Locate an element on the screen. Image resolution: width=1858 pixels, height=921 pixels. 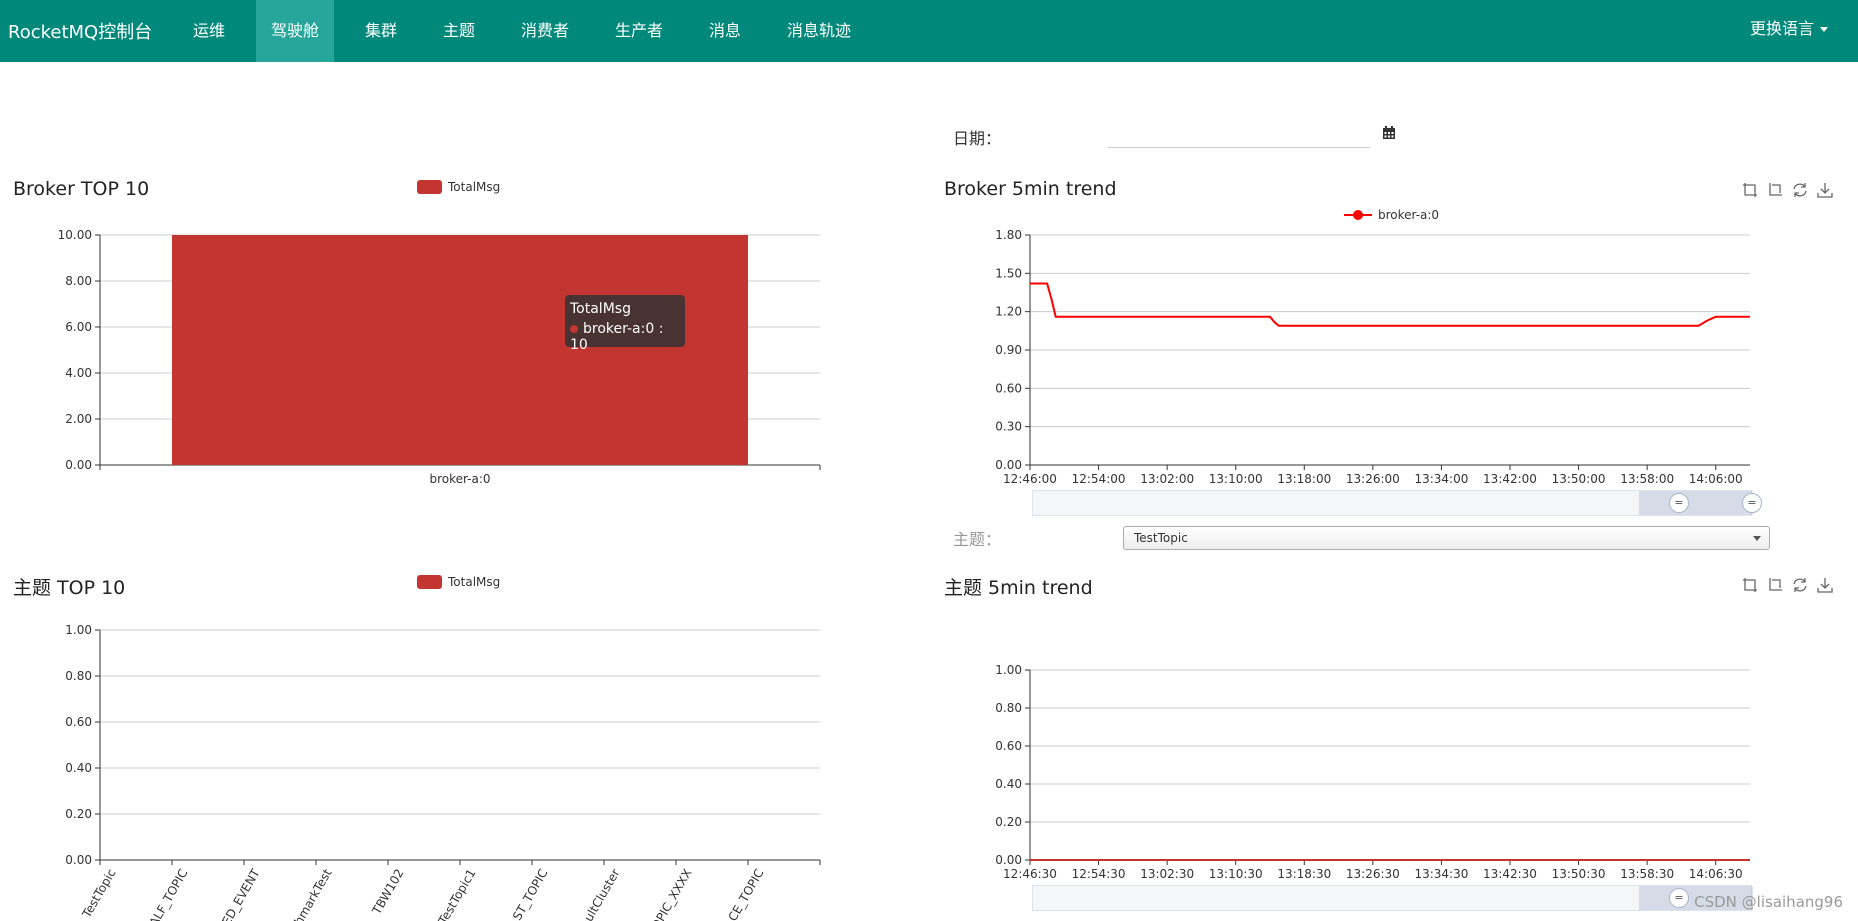
legend-label: TotalMsg is located at coordinates (474, 582).